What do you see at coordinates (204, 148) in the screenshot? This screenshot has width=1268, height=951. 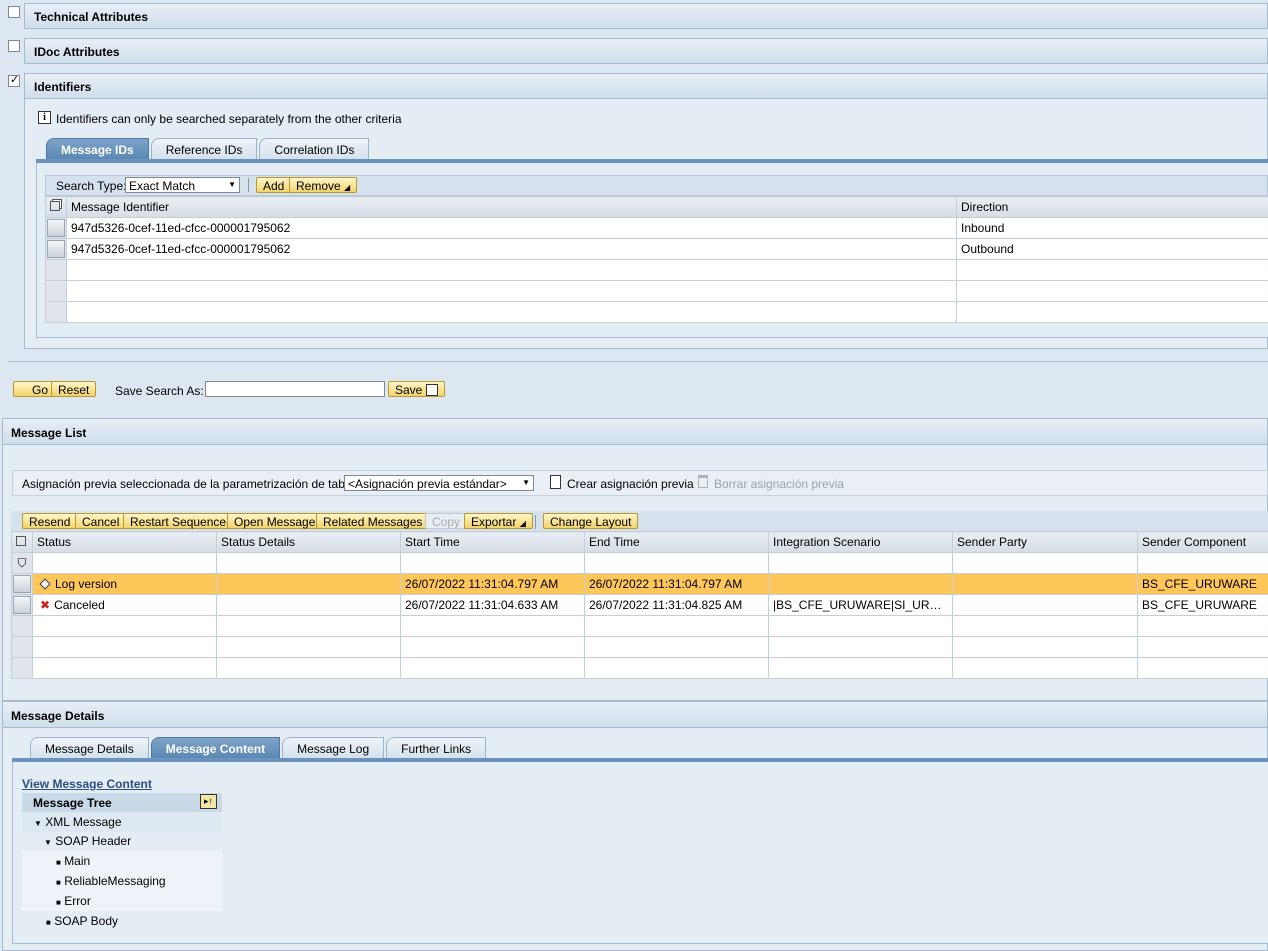 I see `tab-reference-ids: Reference IDs` at bounding box center [204, 148].